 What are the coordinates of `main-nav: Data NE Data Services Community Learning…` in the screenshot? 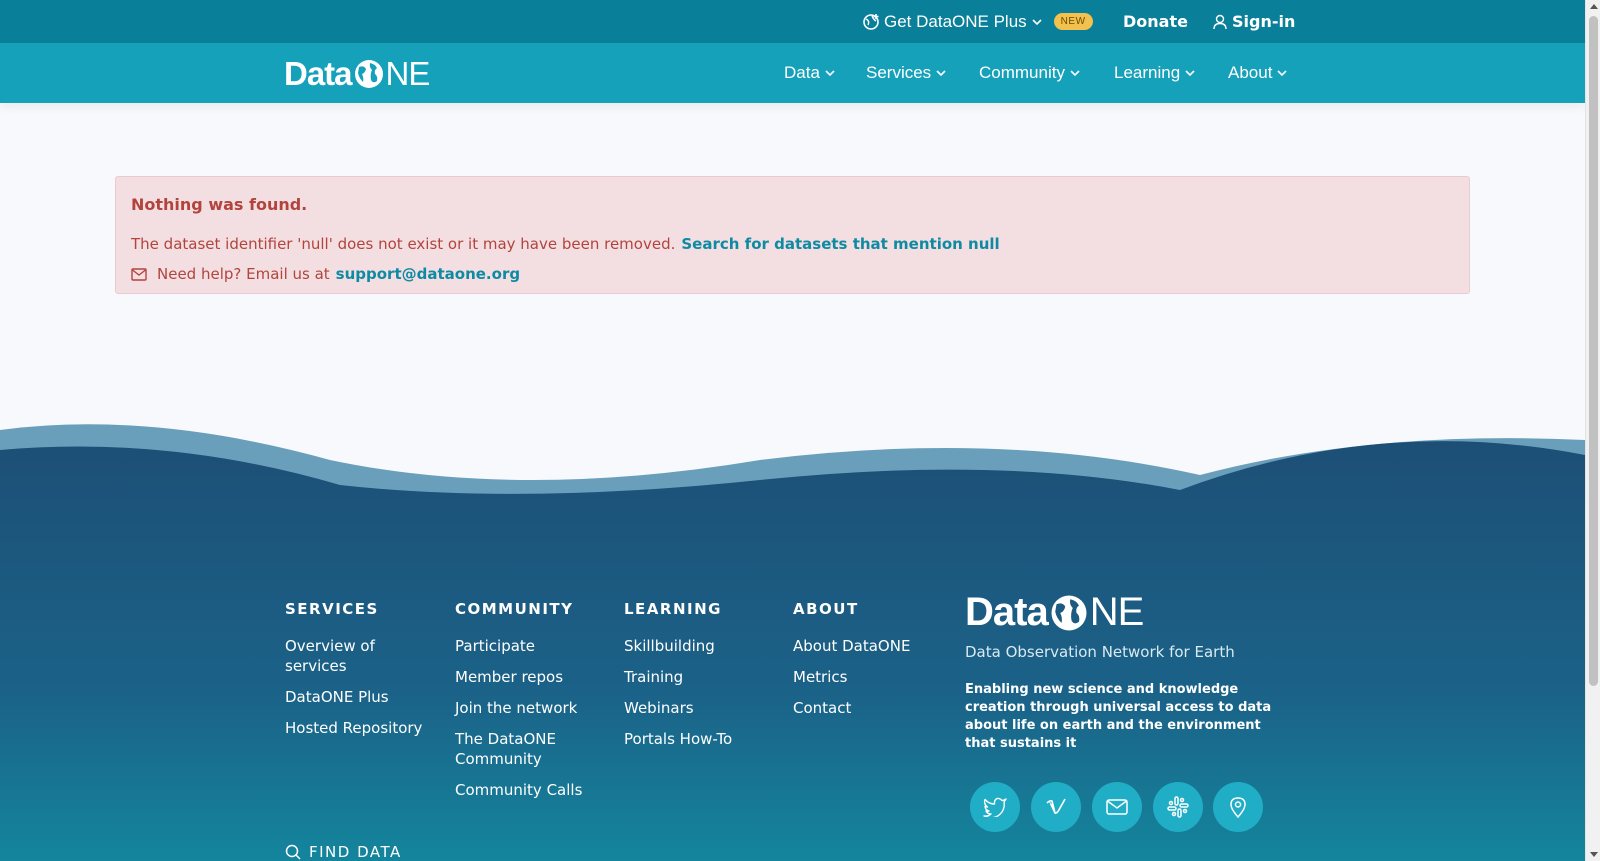 It's located at (792, 73).